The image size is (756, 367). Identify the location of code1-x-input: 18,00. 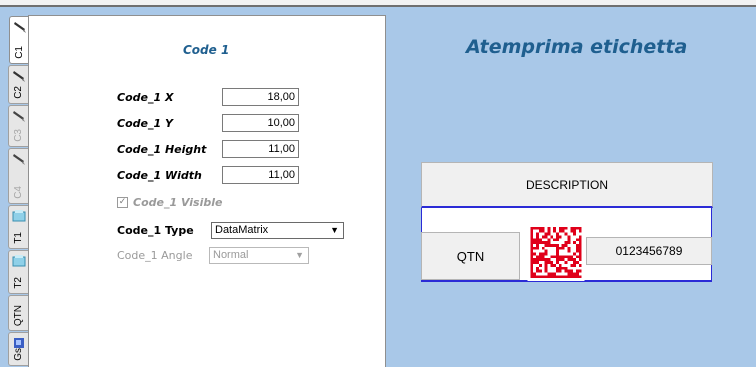
(260, 97).